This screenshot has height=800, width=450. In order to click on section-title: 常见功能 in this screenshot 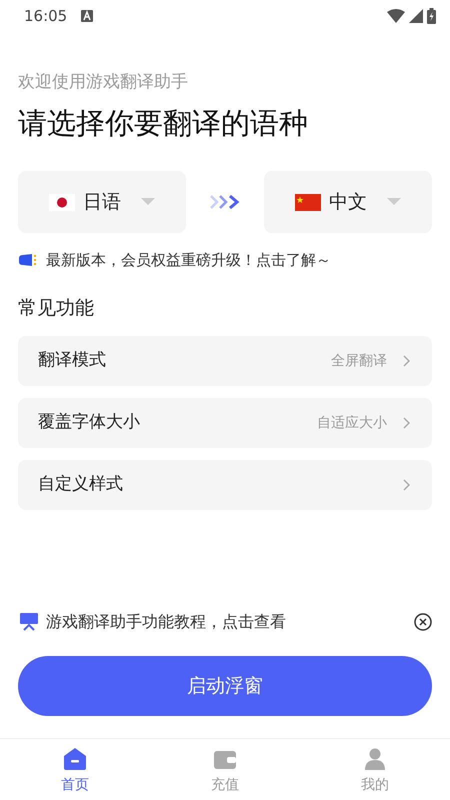, I will do `click(56, 308)`.